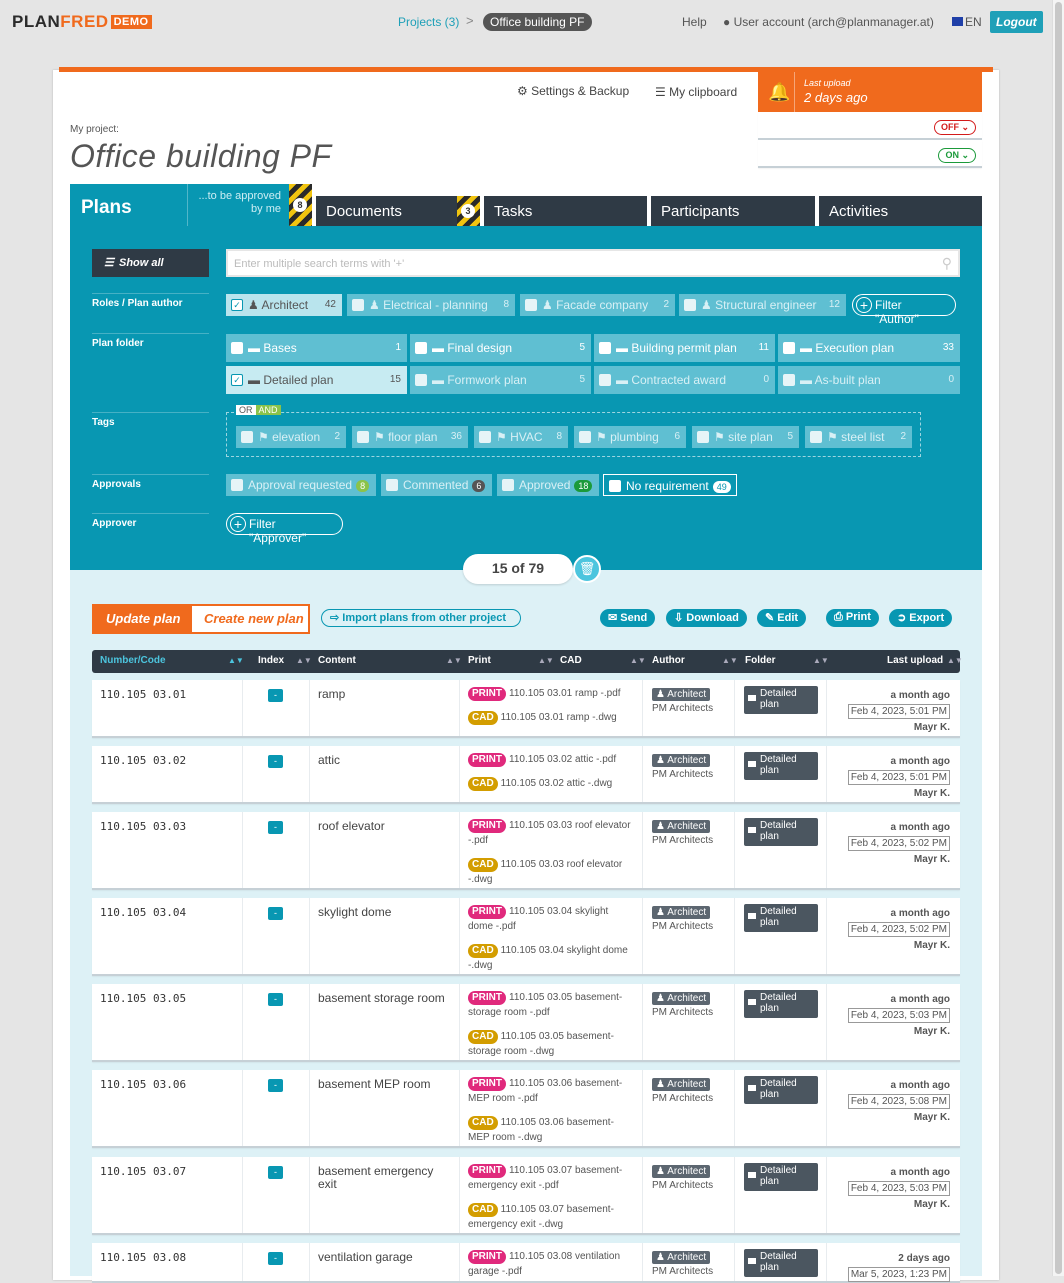 Image resolution: width=1064 pixels, height=1283 pixels. What do you see at coordinates (143, 998) in the screenshot?
I see `plan-code: 110.105 03.05` at bounding box center [143, 998].